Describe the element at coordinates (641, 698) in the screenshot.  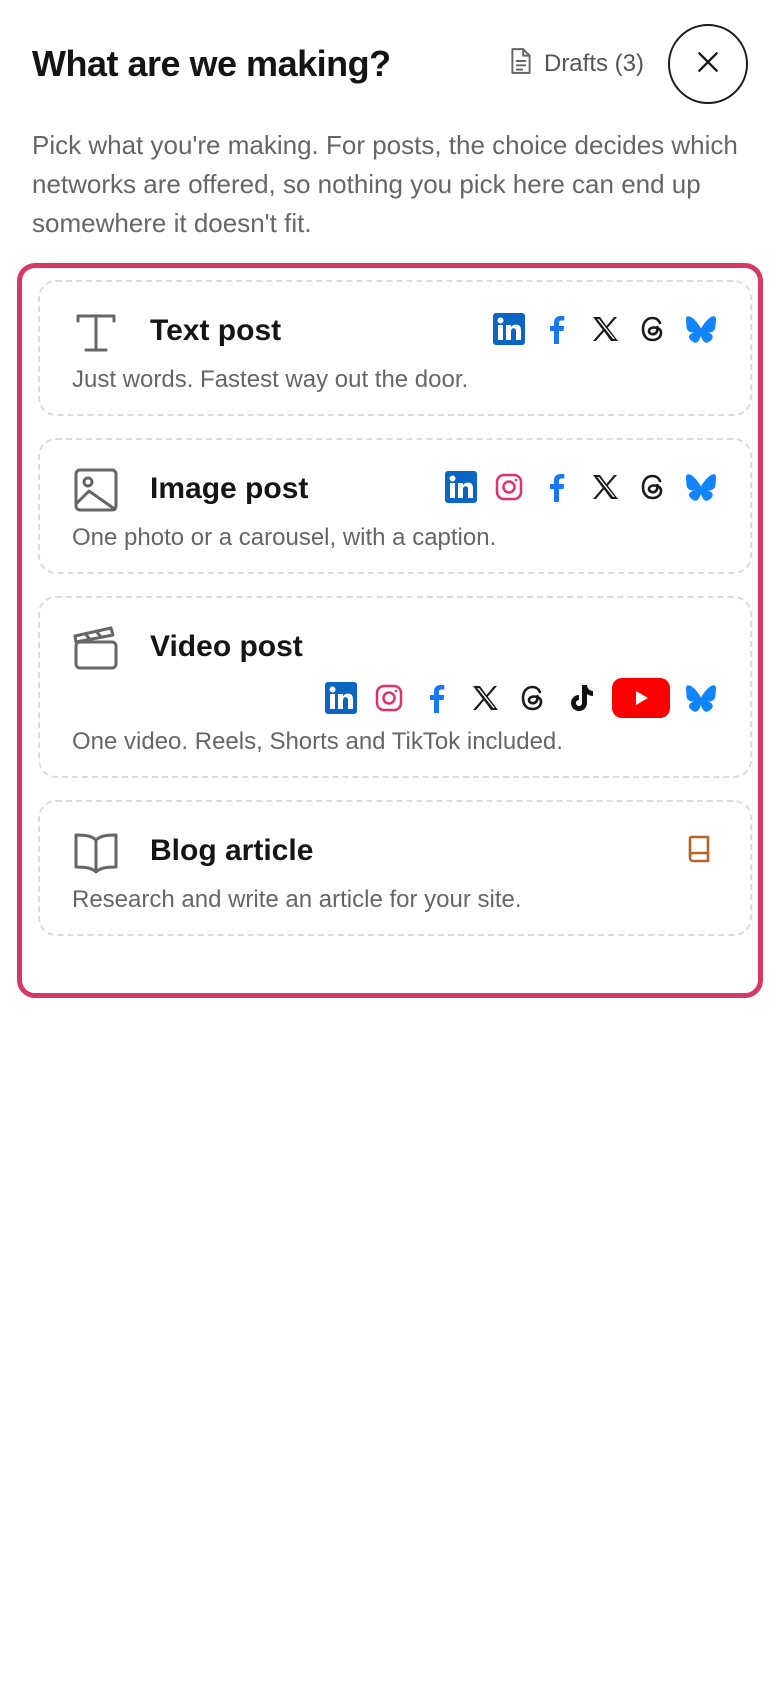
I see `youtube-icon` at that location.